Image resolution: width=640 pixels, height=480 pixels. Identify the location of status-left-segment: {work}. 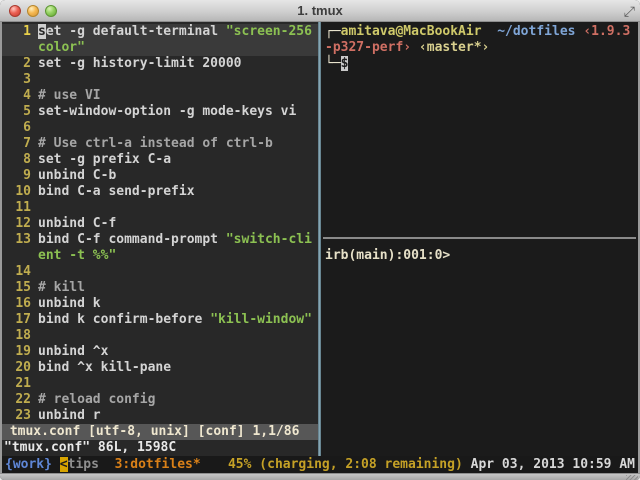
(32, 464).